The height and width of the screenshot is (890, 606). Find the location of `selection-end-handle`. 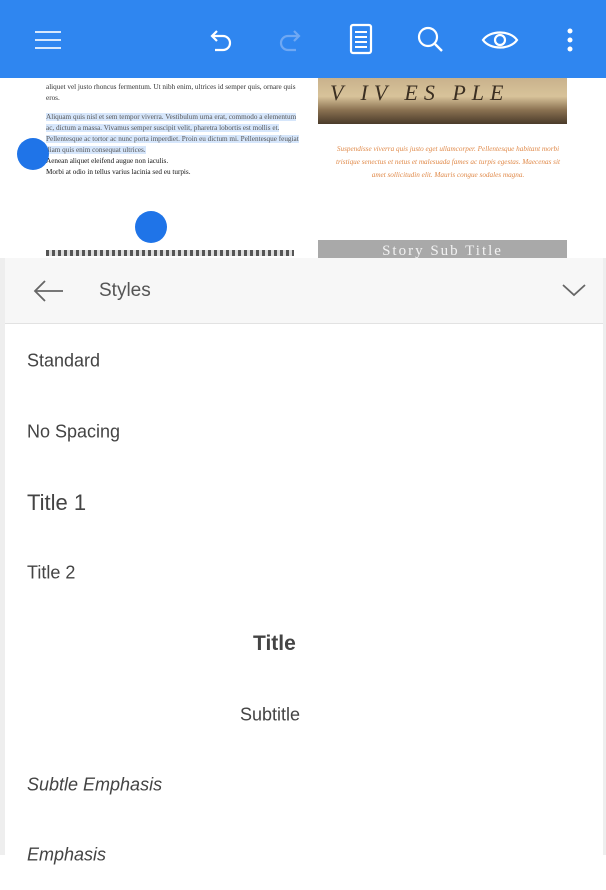

selection-end-handle is located at coordinates (151, 227).